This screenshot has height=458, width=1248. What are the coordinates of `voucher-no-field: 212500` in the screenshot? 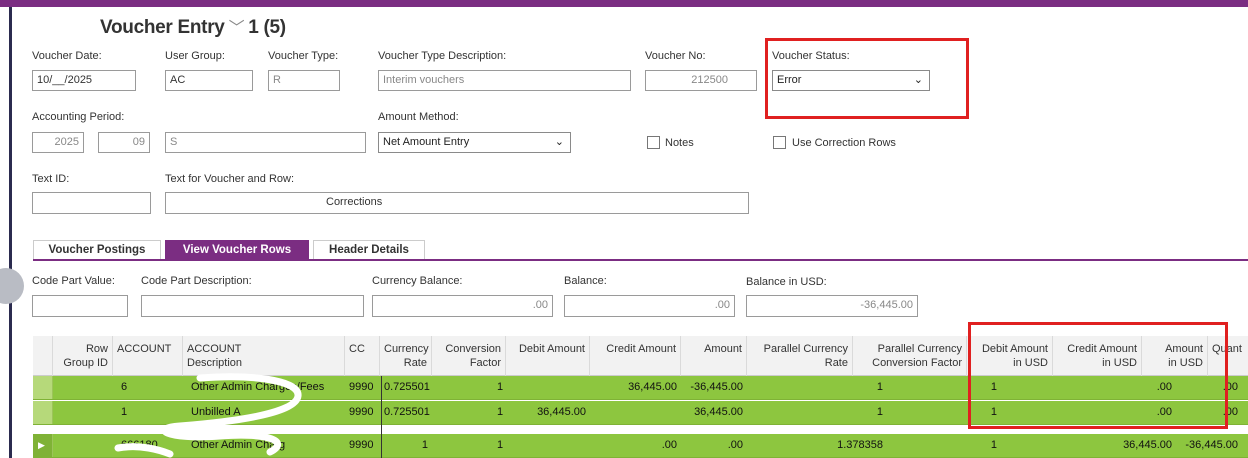 It's located at (701, 80).